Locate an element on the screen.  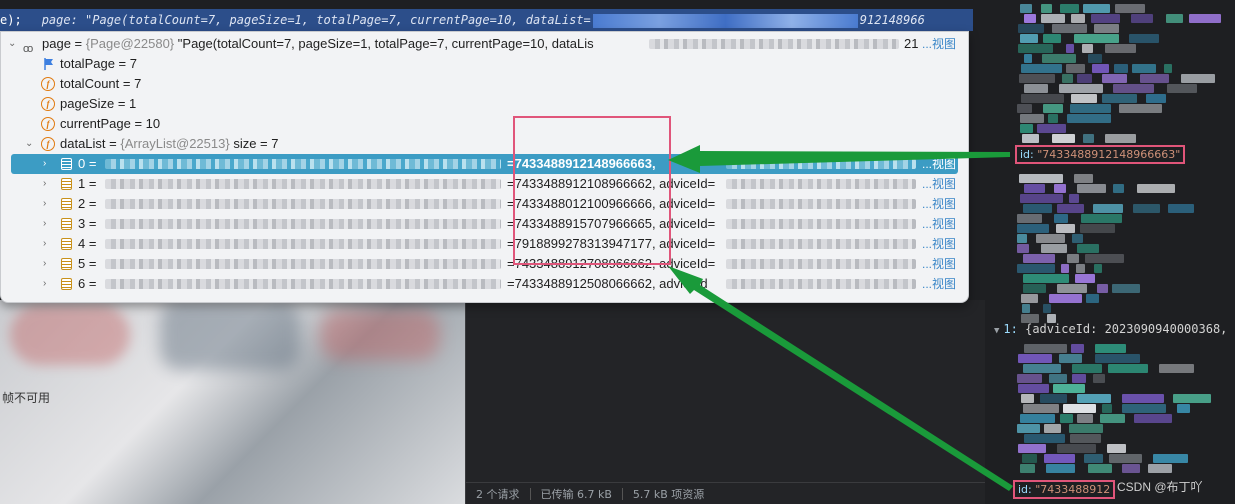
variable-row-pageSize: f pageSize = 1 is located at coordinates (484, 104).